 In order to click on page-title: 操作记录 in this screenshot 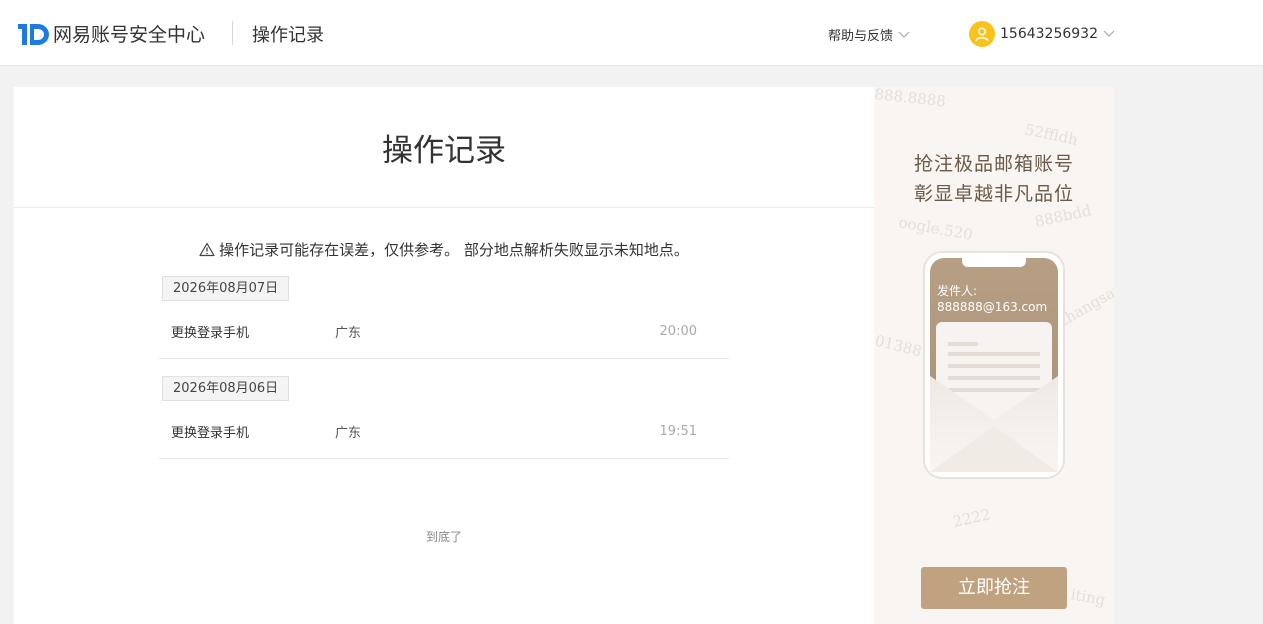, I will do `click(444, 151)`.